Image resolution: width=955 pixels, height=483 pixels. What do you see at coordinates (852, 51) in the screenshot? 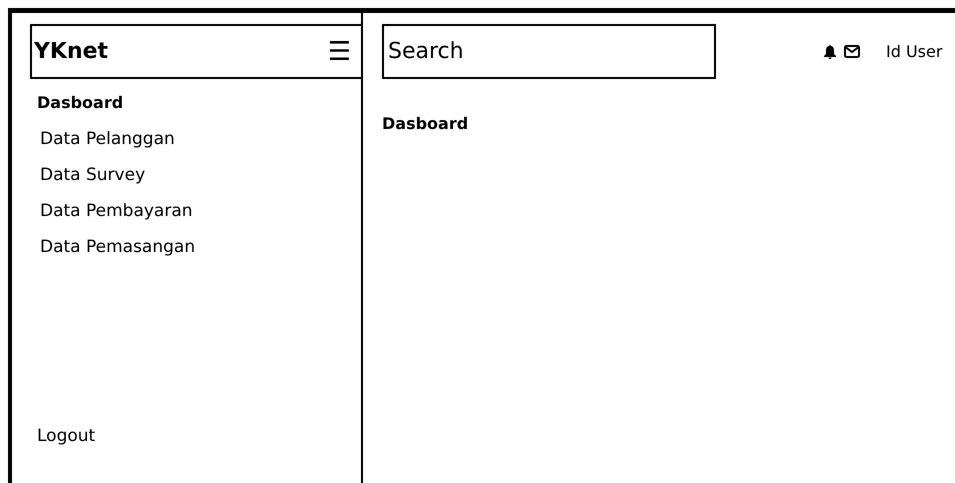
I see `mail-icon` at bounding box center [852, 51].